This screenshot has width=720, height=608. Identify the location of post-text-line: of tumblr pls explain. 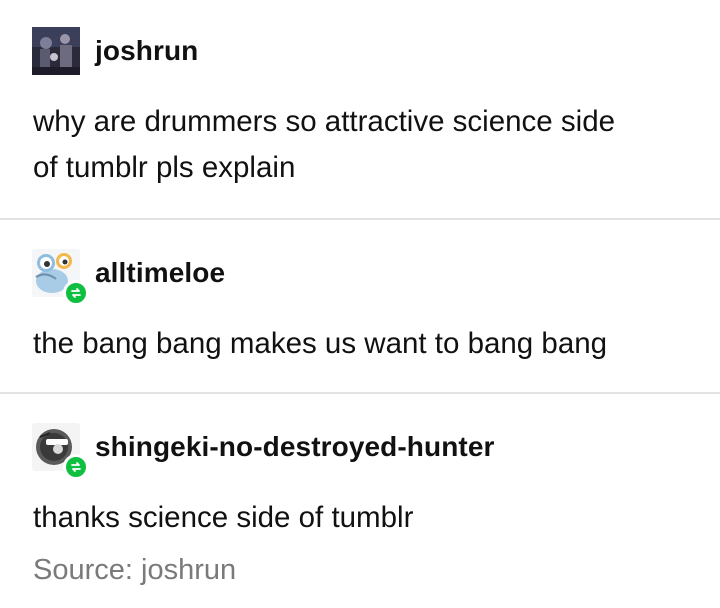
(164, 167).